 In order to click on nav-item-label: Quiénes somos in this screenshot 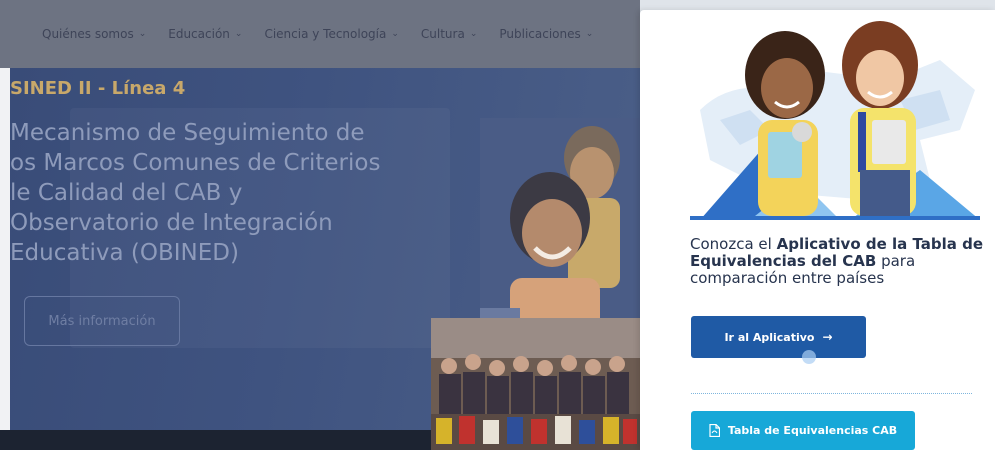, I will do `click(88, 34)`.